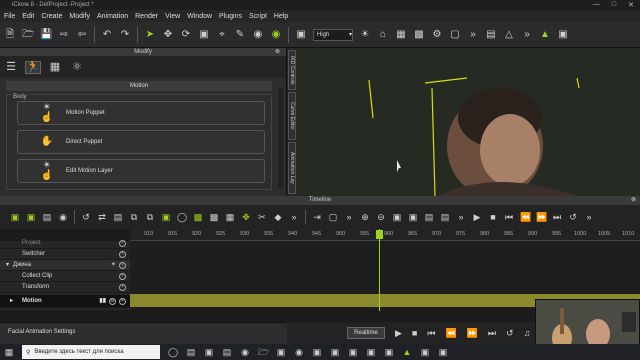 The image size is (640, 360). Describe the element at coordinates (557, 217) in the screenshot. I see `next-icon: ⏭` at that location.